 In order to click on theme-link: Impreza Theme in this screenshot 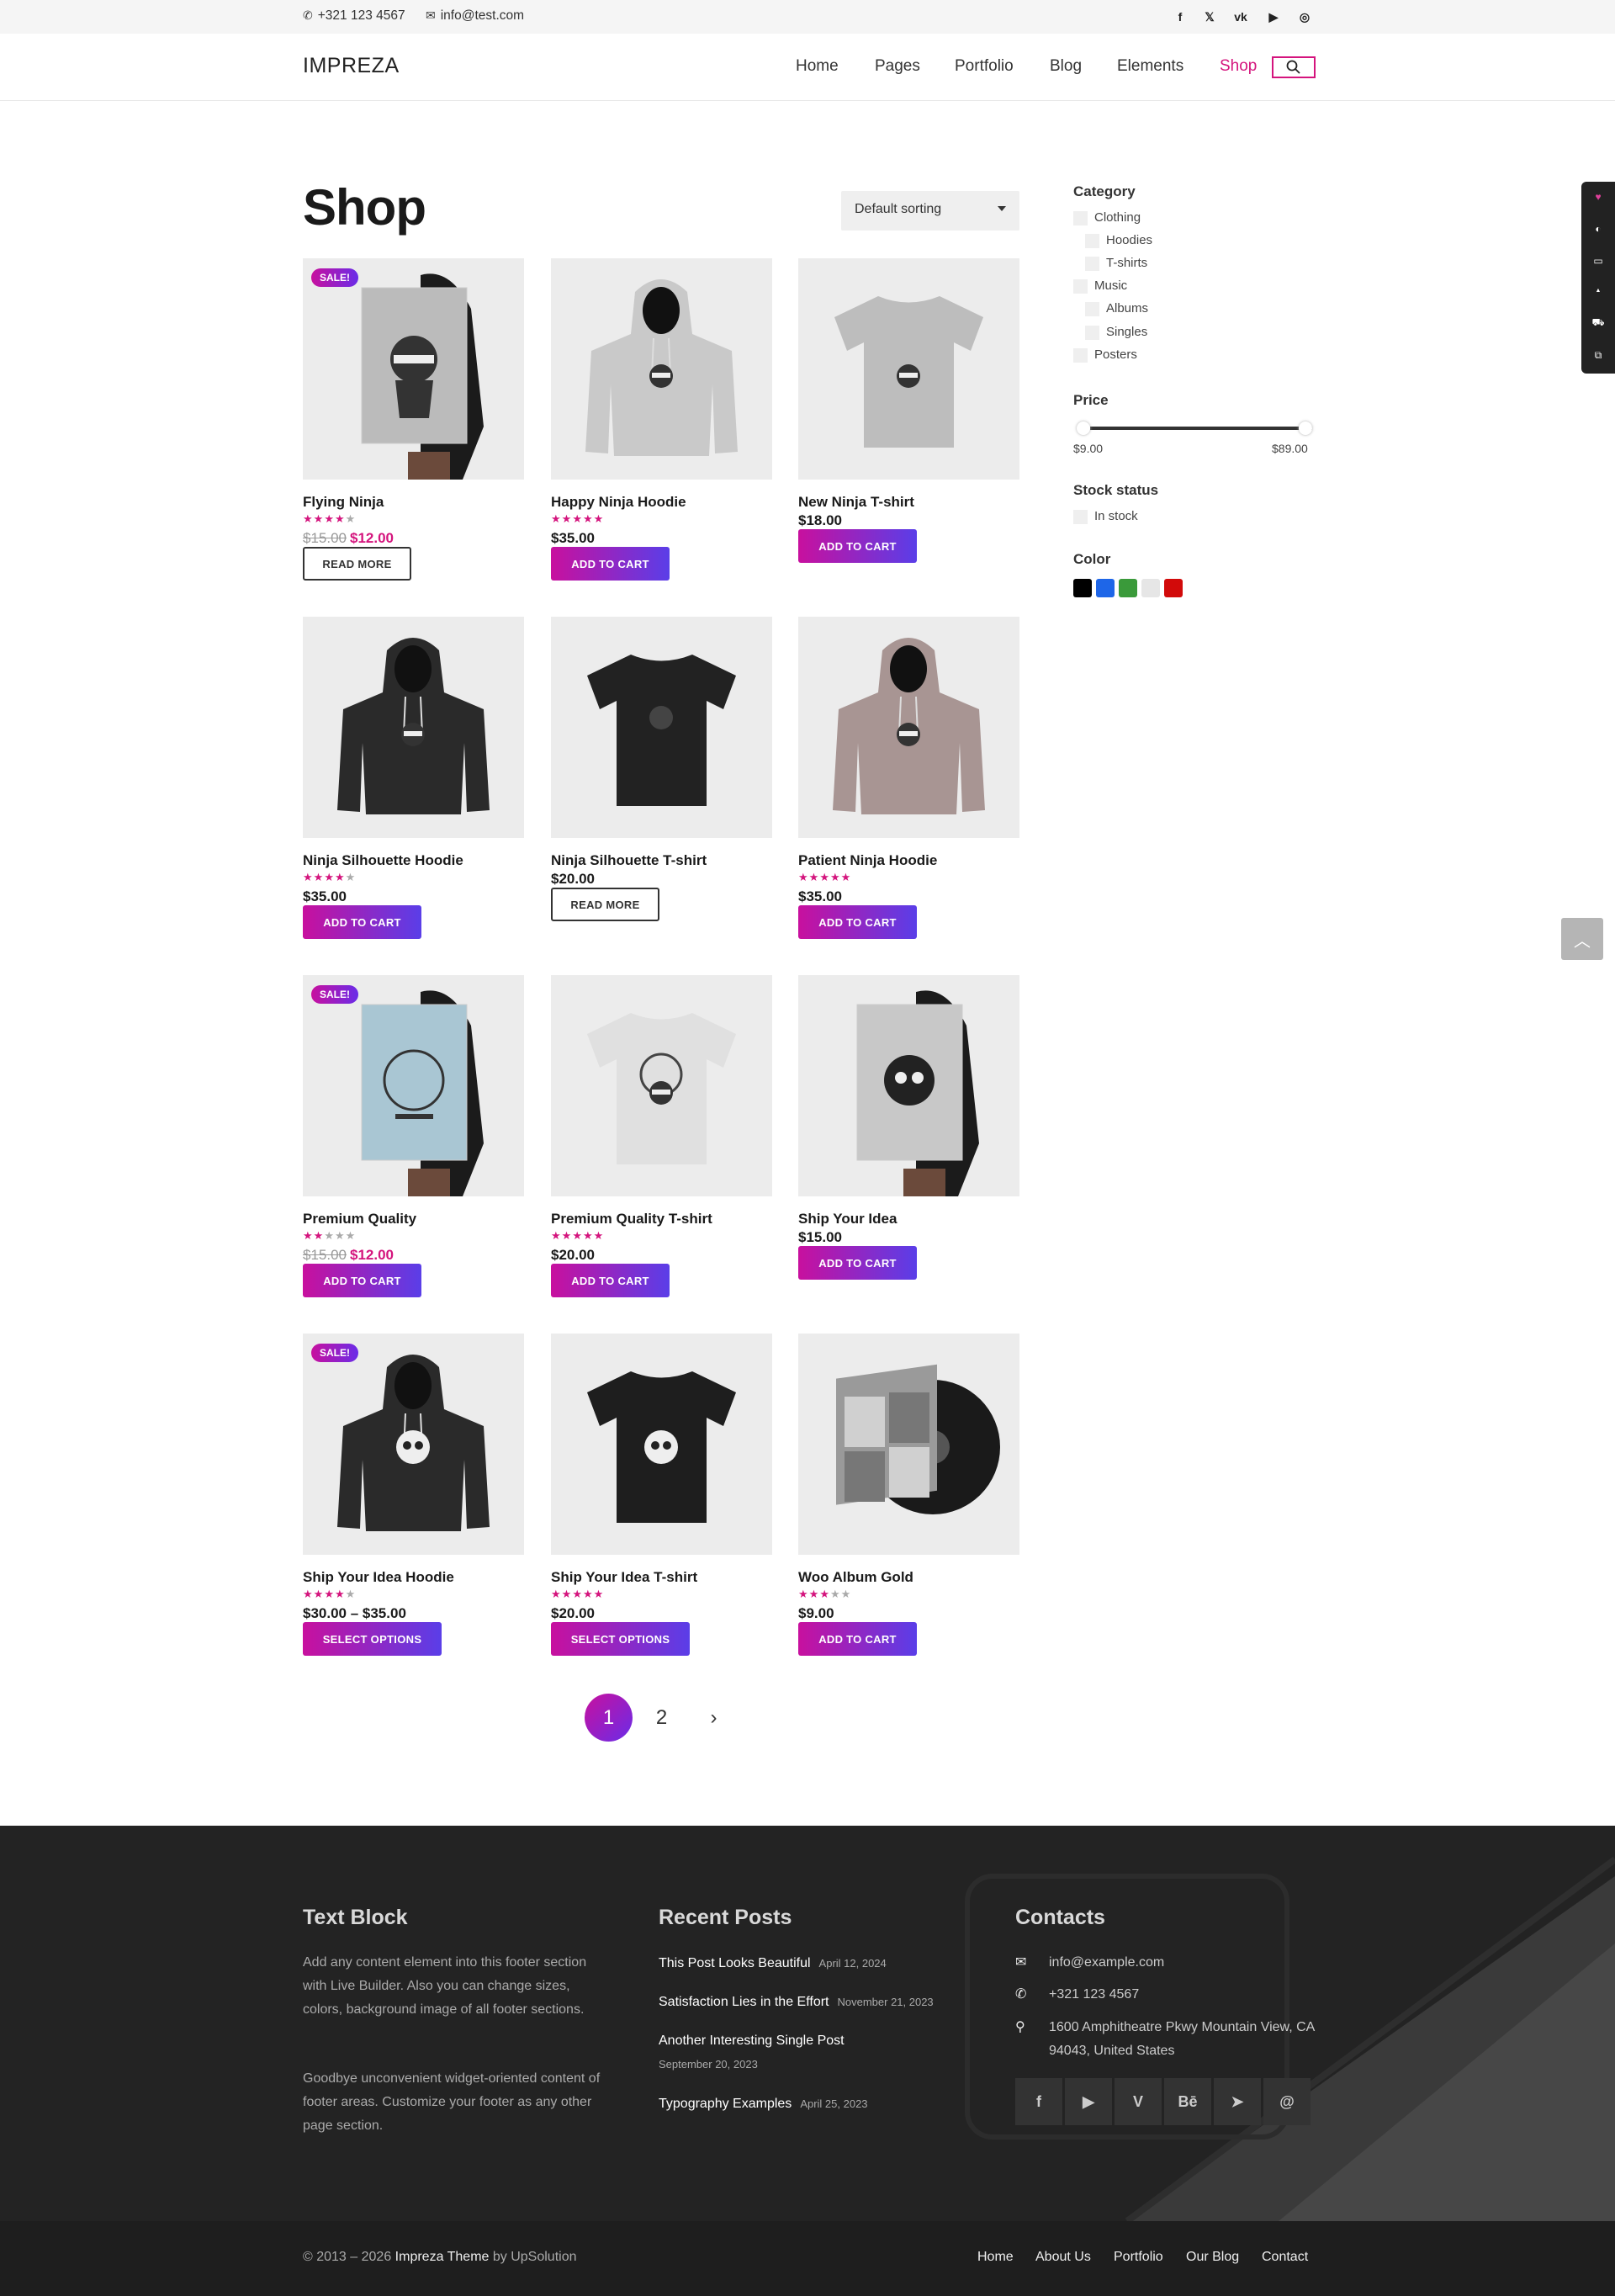, I will do `click(442, 2257)`.